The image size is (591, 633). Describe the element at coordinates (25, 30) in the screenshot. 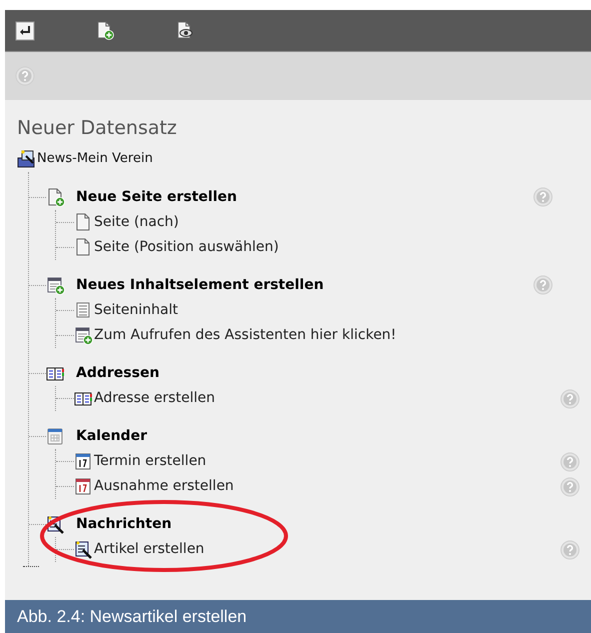

I see `return-arrow-icon` at that location.